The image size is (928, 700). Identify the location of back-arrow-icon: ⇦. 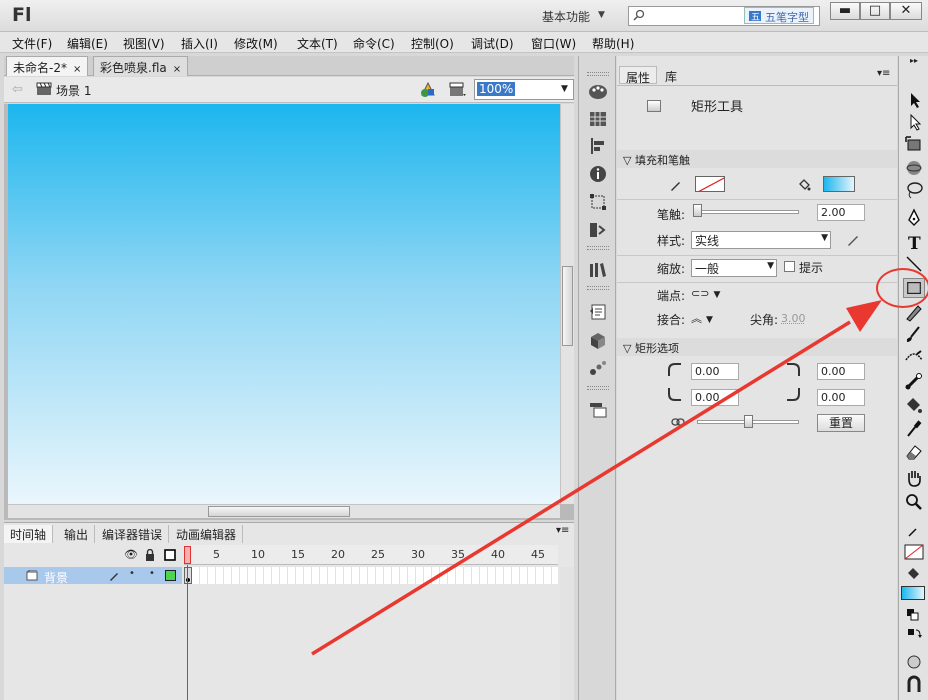
(17, 89).